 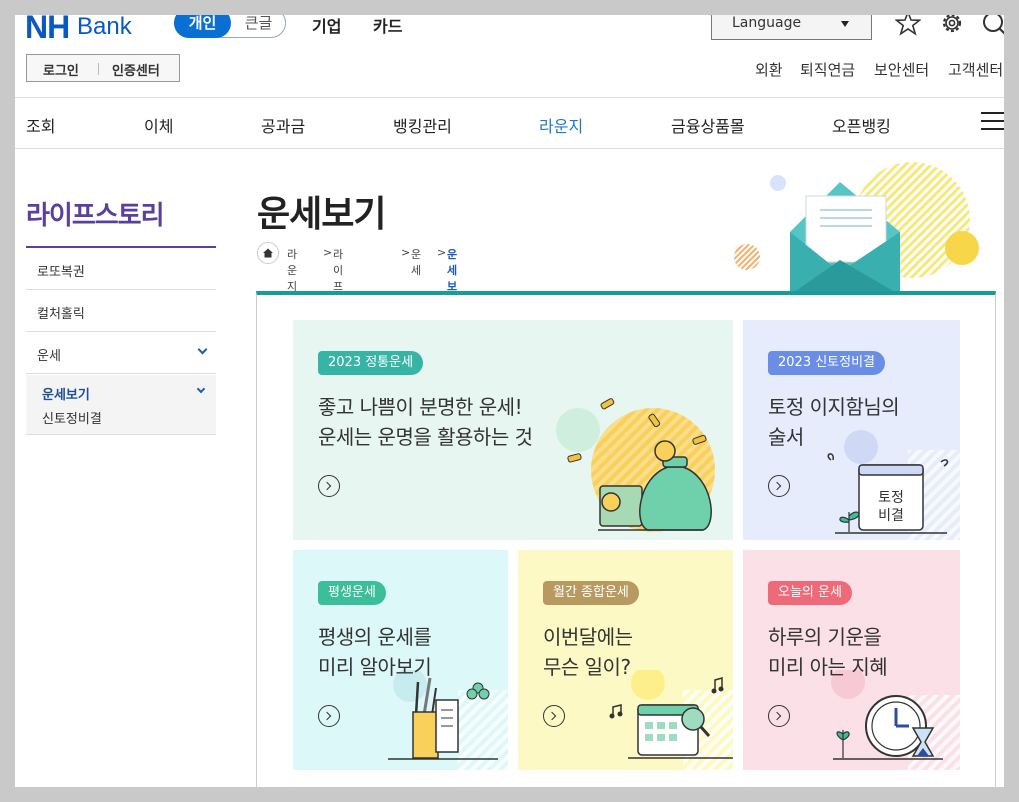 I want to click on clock-hourglass-illustration, so click(x=895, y=720).